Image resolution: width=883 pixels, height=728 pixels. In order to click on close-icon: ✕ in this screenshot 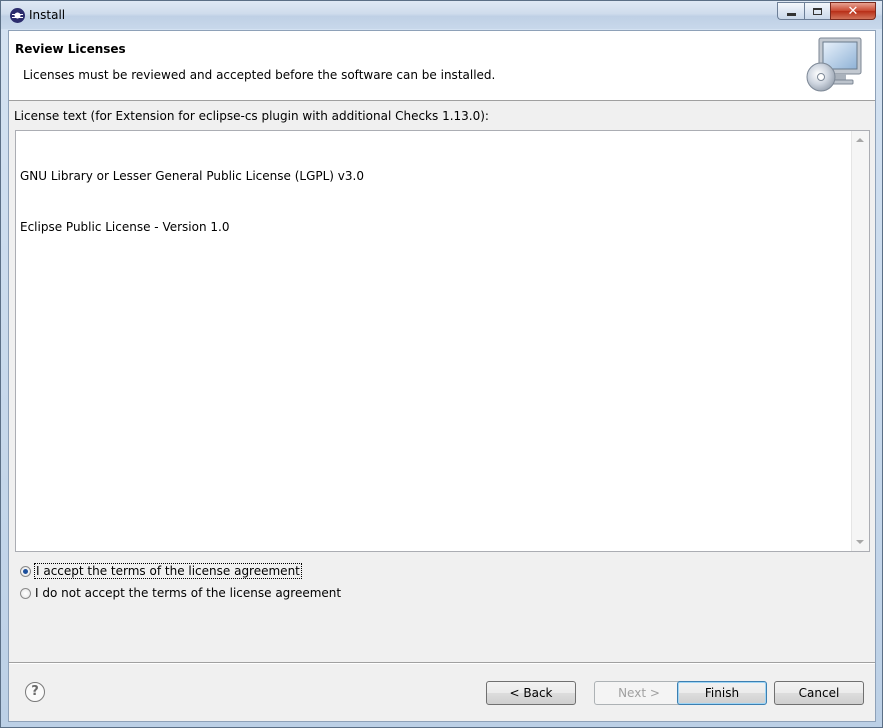, I will do `click(853, 11)`.